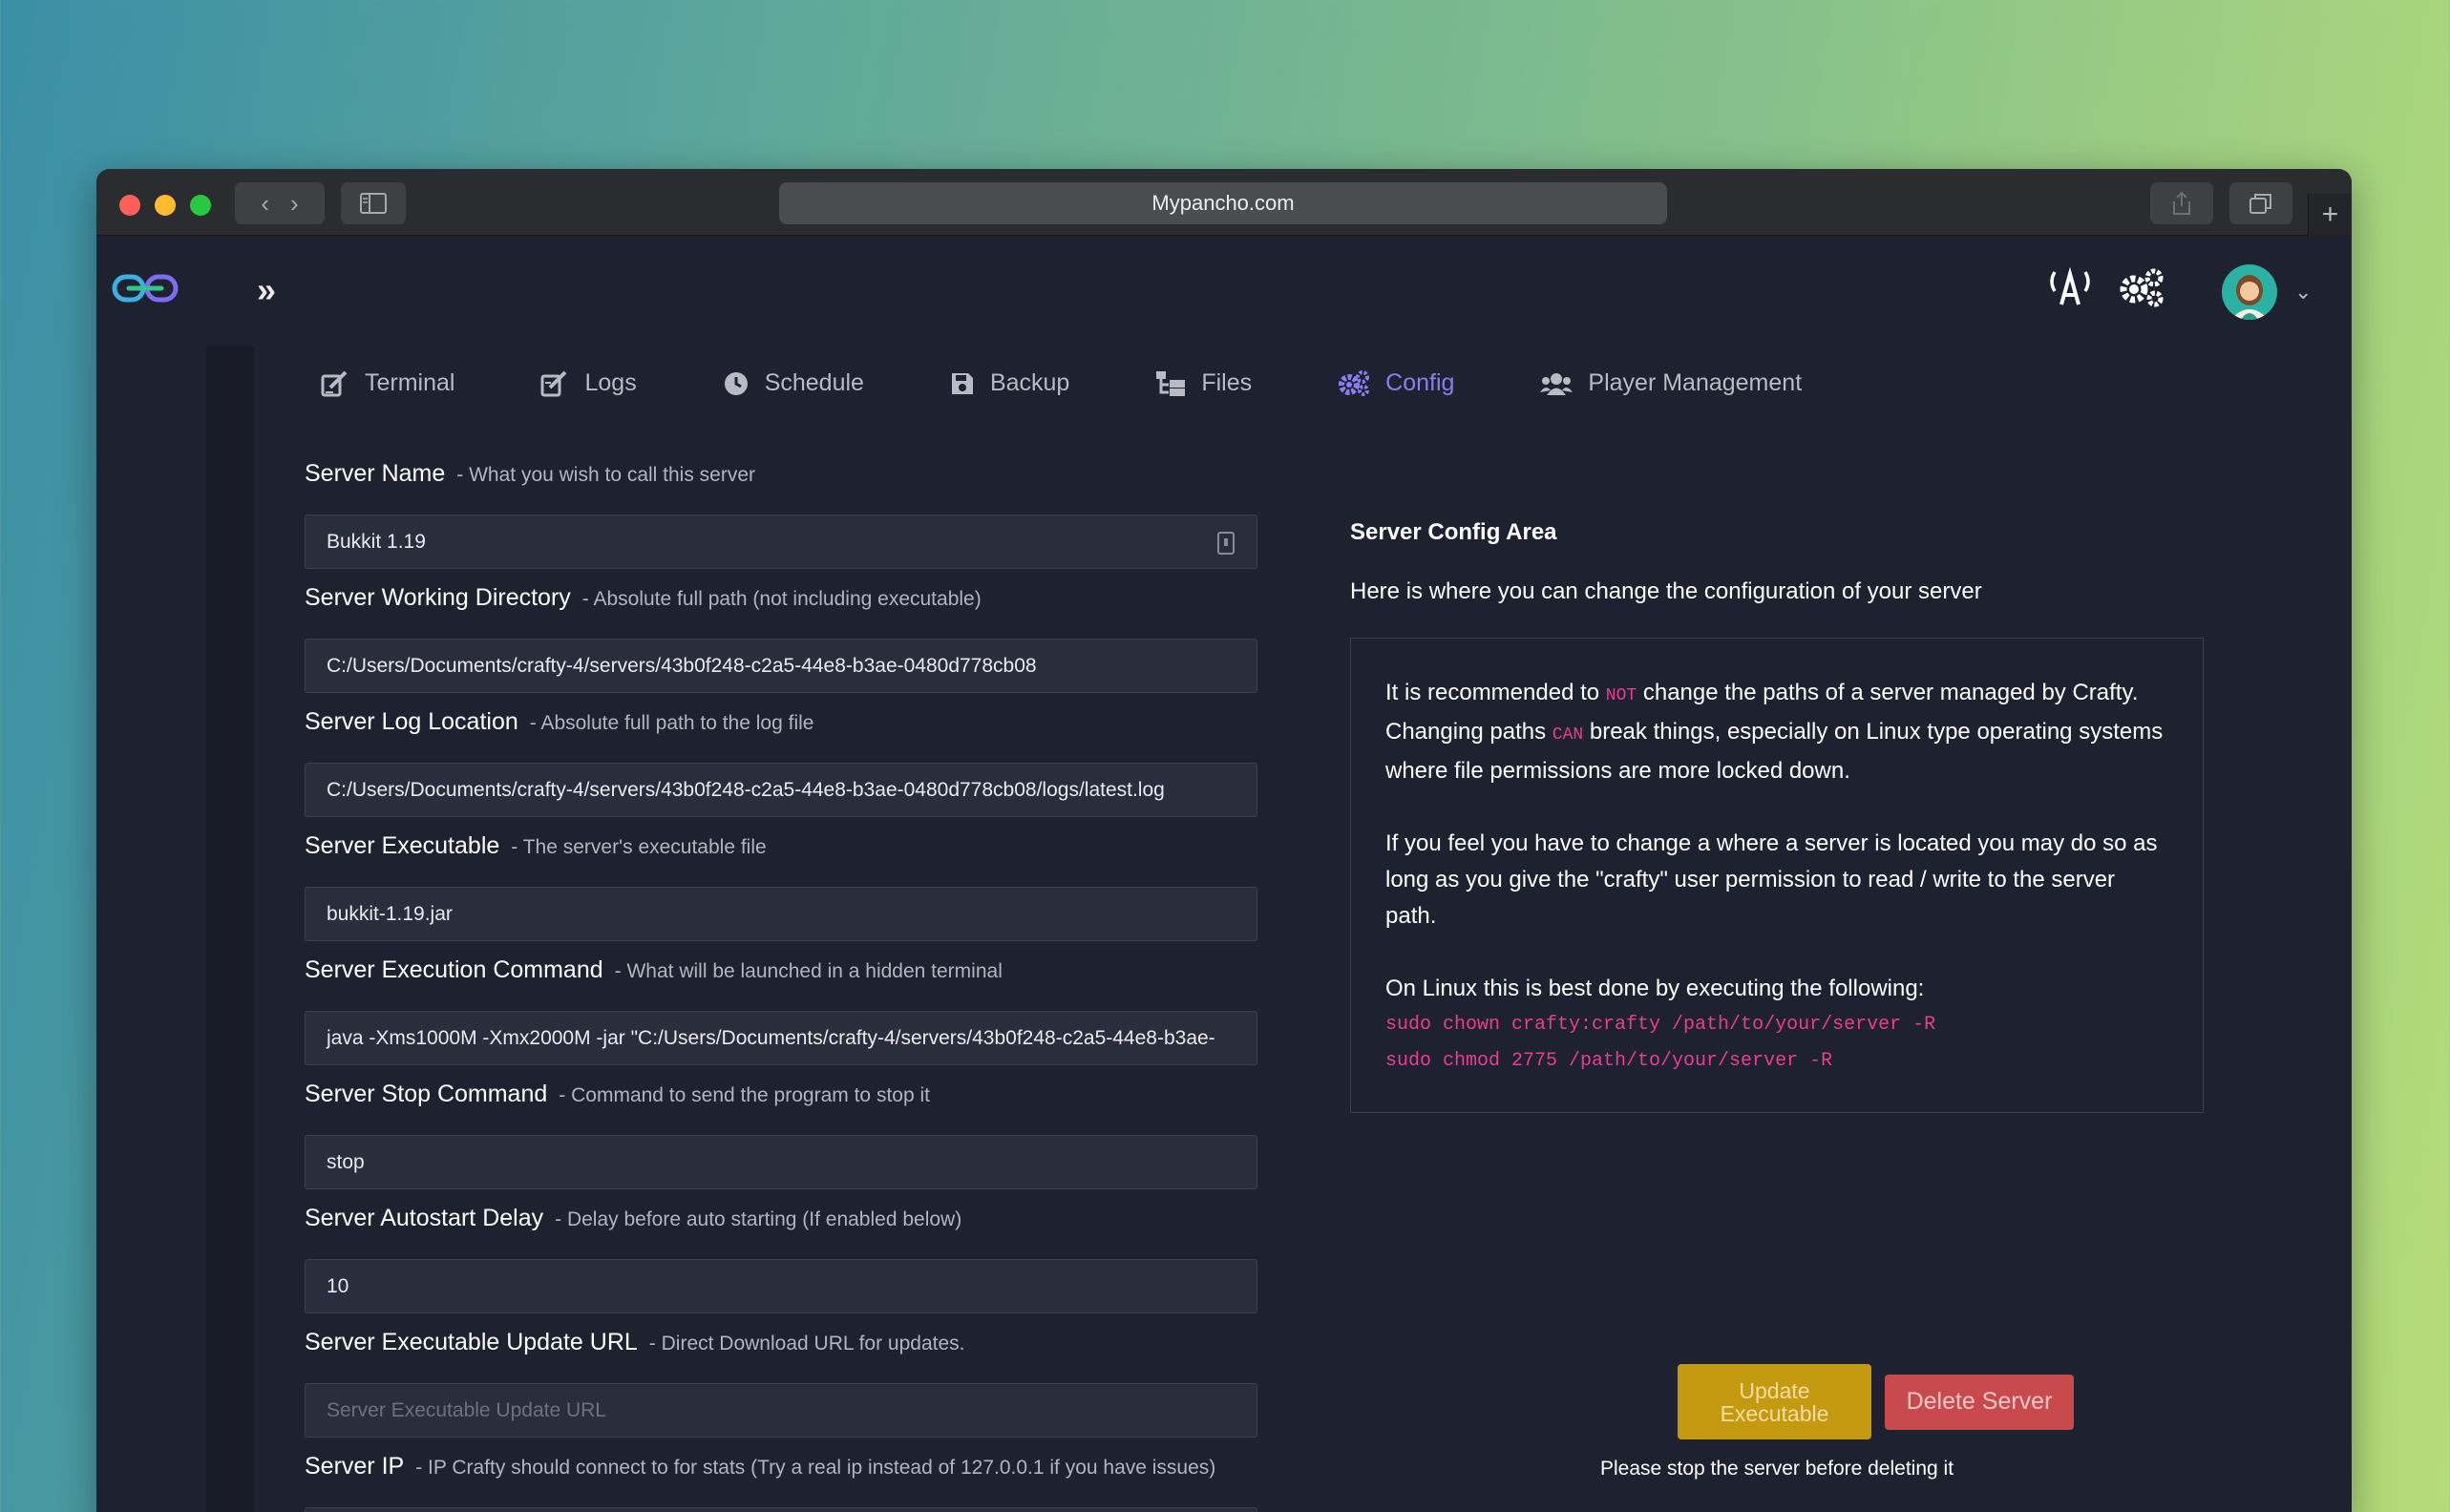  I want to click on share-icon, so click(2181, 203).